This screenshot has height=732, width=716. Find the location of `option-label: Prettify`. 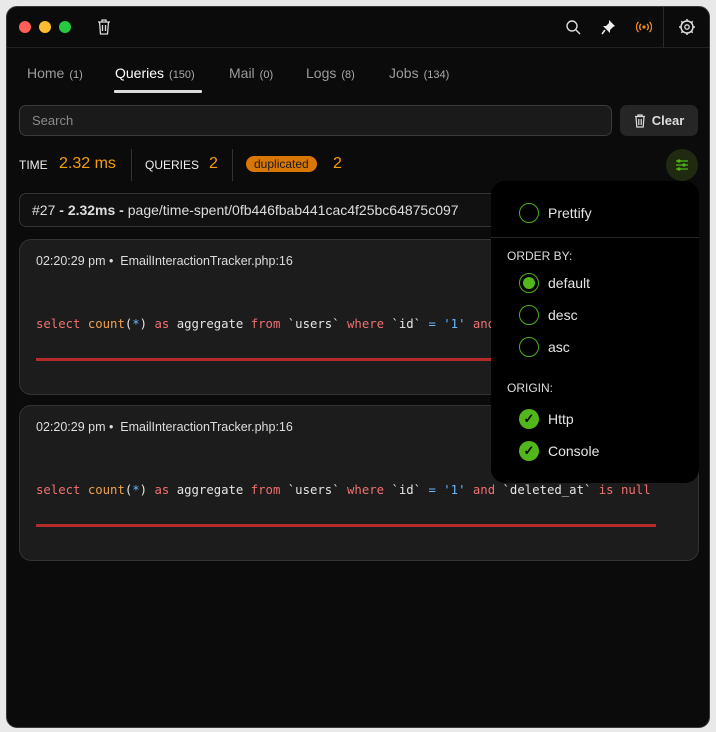

option-label: Prettify is located at coordinates (570, 213).